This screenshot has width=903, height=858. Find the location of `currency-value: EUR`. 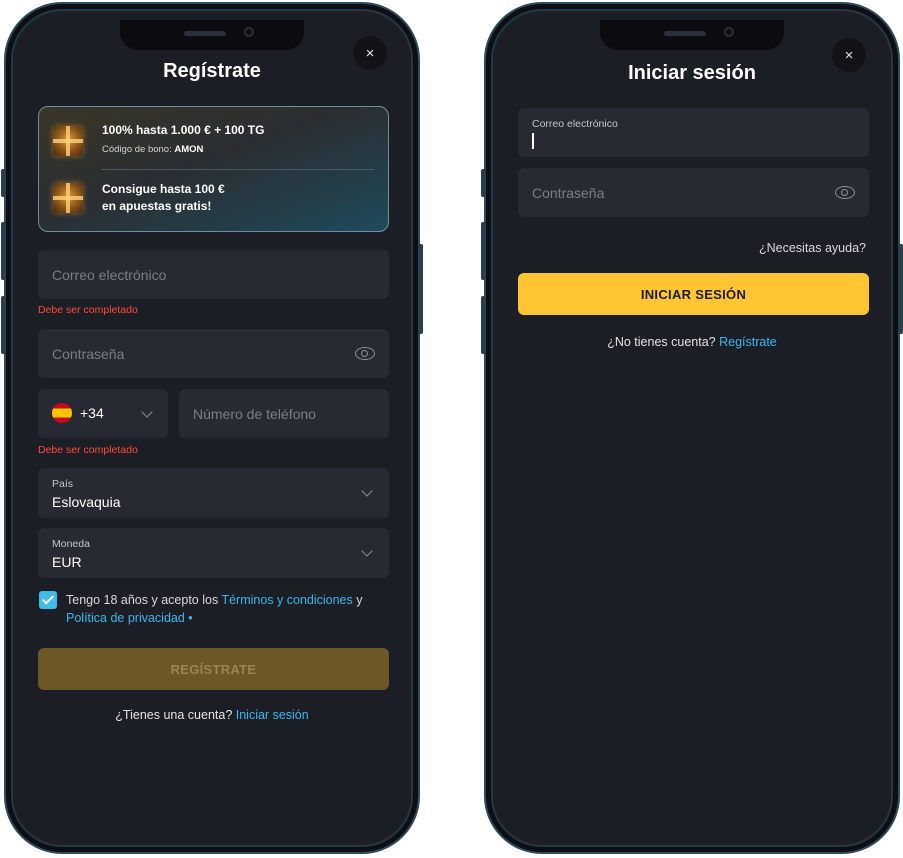

currency-value: EUR is located at coordinates (67, 562).